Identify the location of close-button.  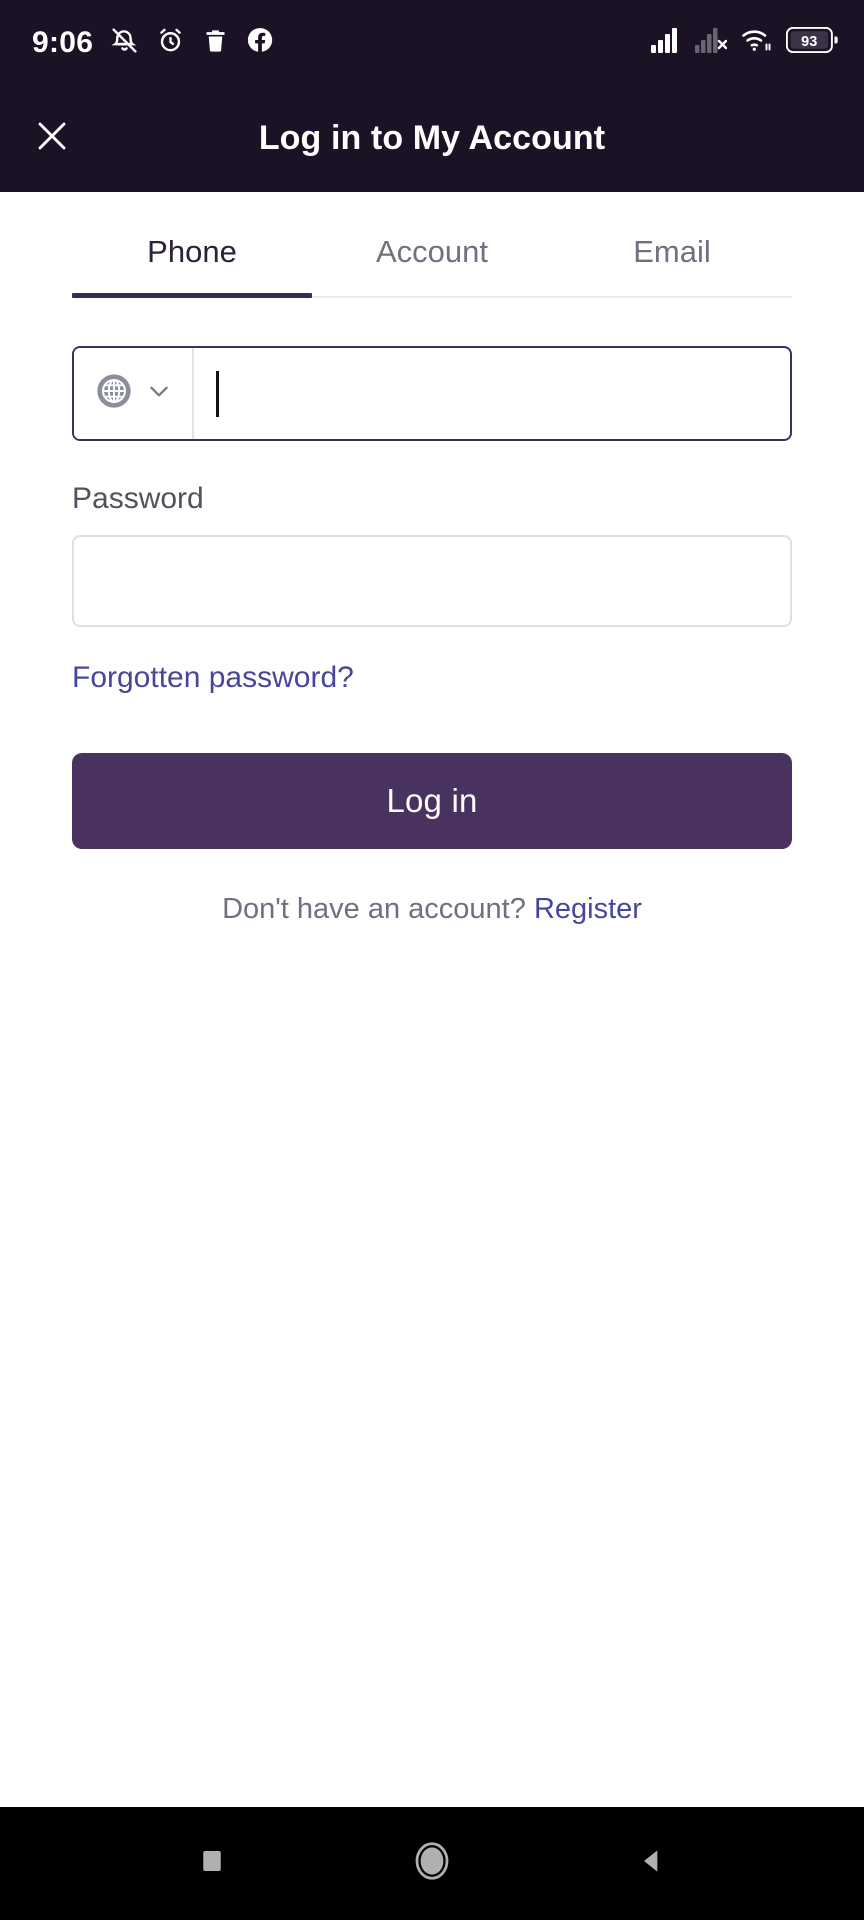
(52, 139).